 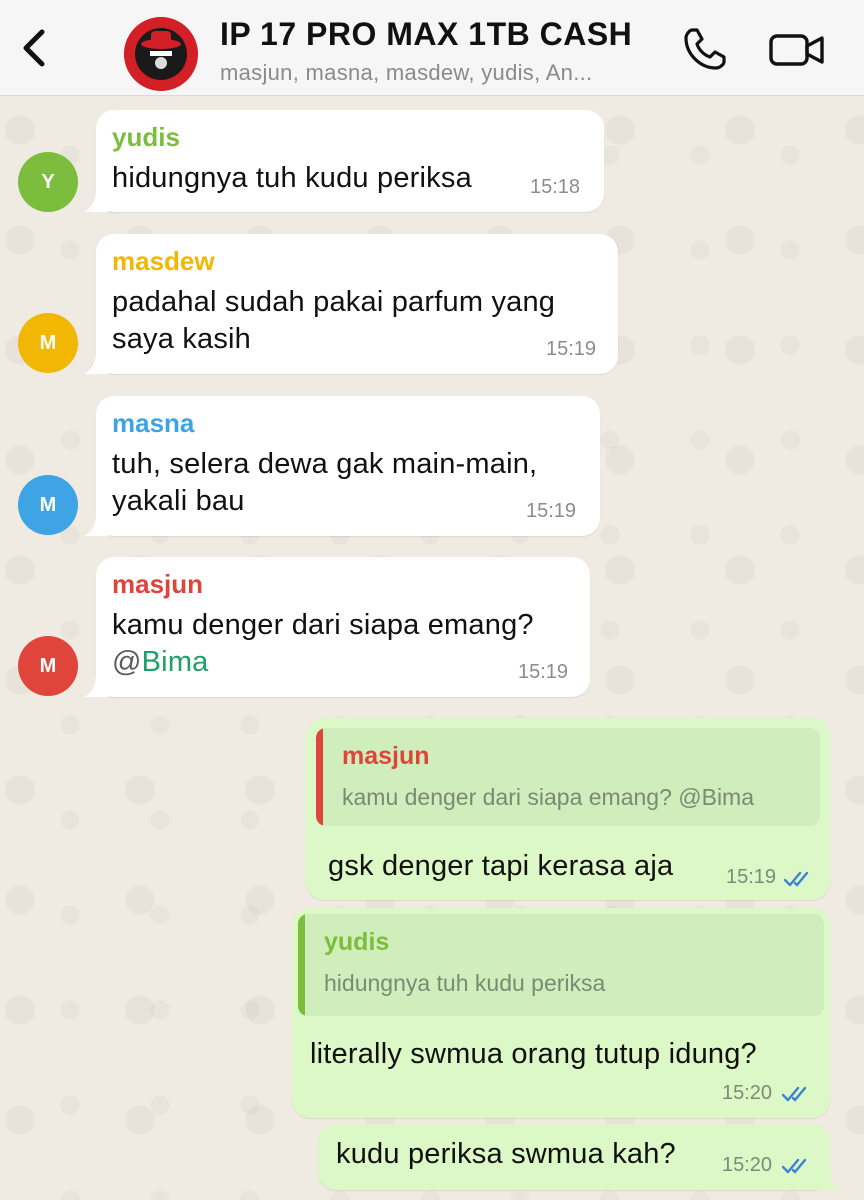 I want to click on message-sender: yudis, so click(x=146, y=137).